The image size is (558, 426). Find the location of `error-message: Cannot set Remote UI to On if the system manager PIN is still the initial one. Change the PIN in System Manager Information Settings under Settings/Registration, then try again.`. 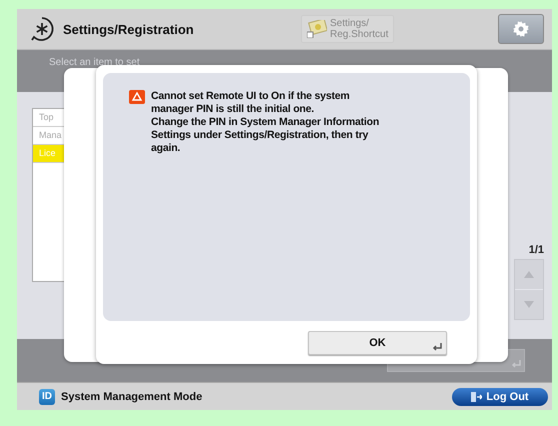

error-message: Cannot set Remote UI to On if the system manager PIN is still the initial one. Change the PIN in System Manager Information Settings under Settings/Registration, then try again. is located at coordinates (265, 123).